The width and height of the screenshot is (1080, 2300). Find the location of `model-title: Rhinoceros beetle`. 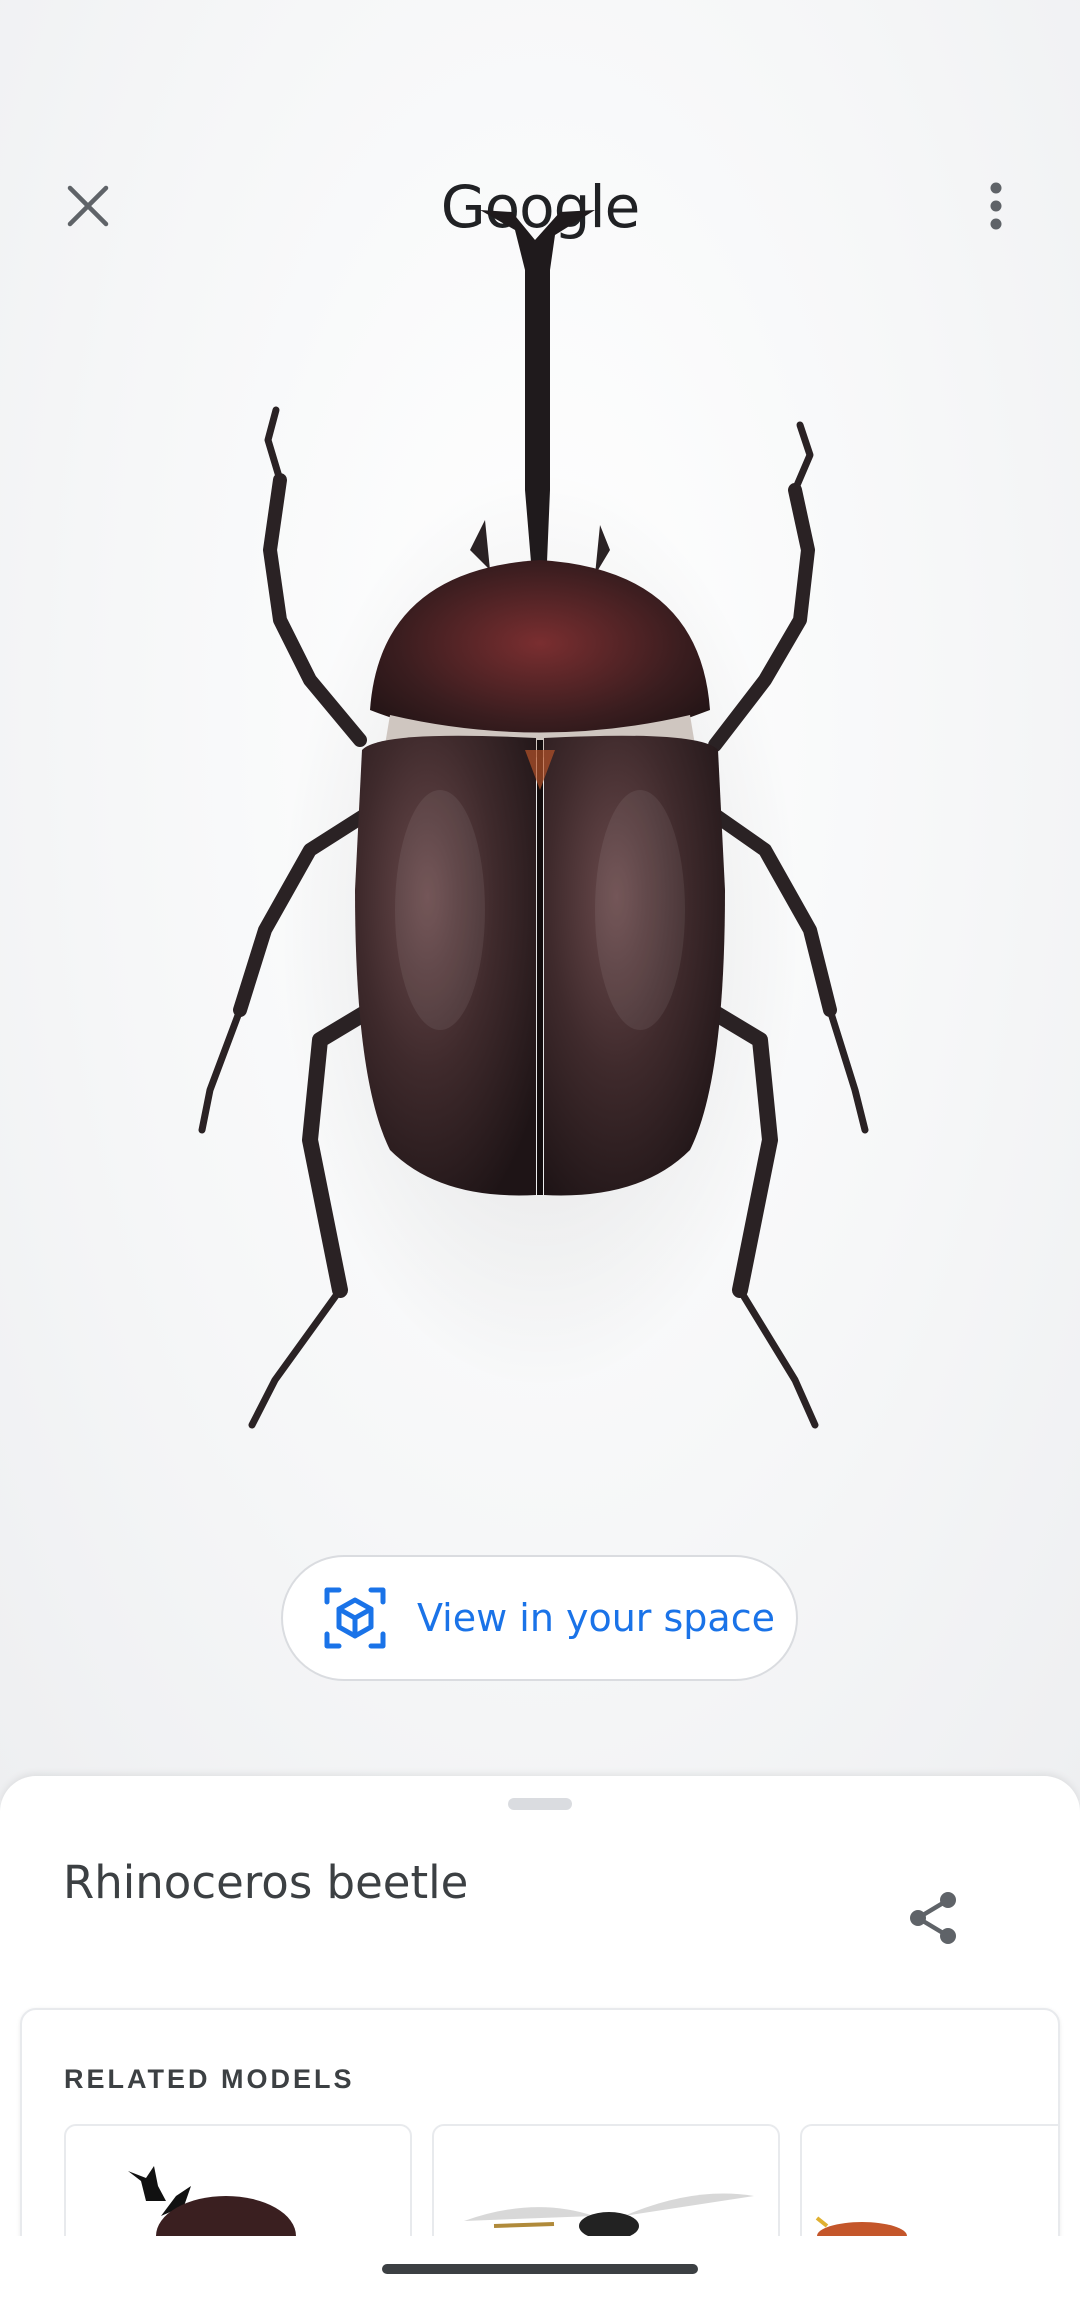

model-title: Rhinoceros beetle is located at coordinates (266, 1882).